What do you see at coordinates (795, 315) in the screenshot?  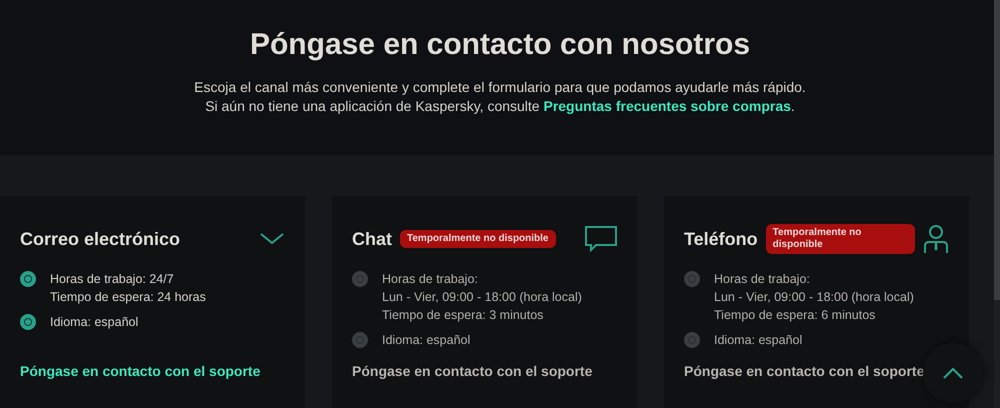 I see `info-text: Tiempo de espera: 6 minutos` at bounding box center [795, 315].